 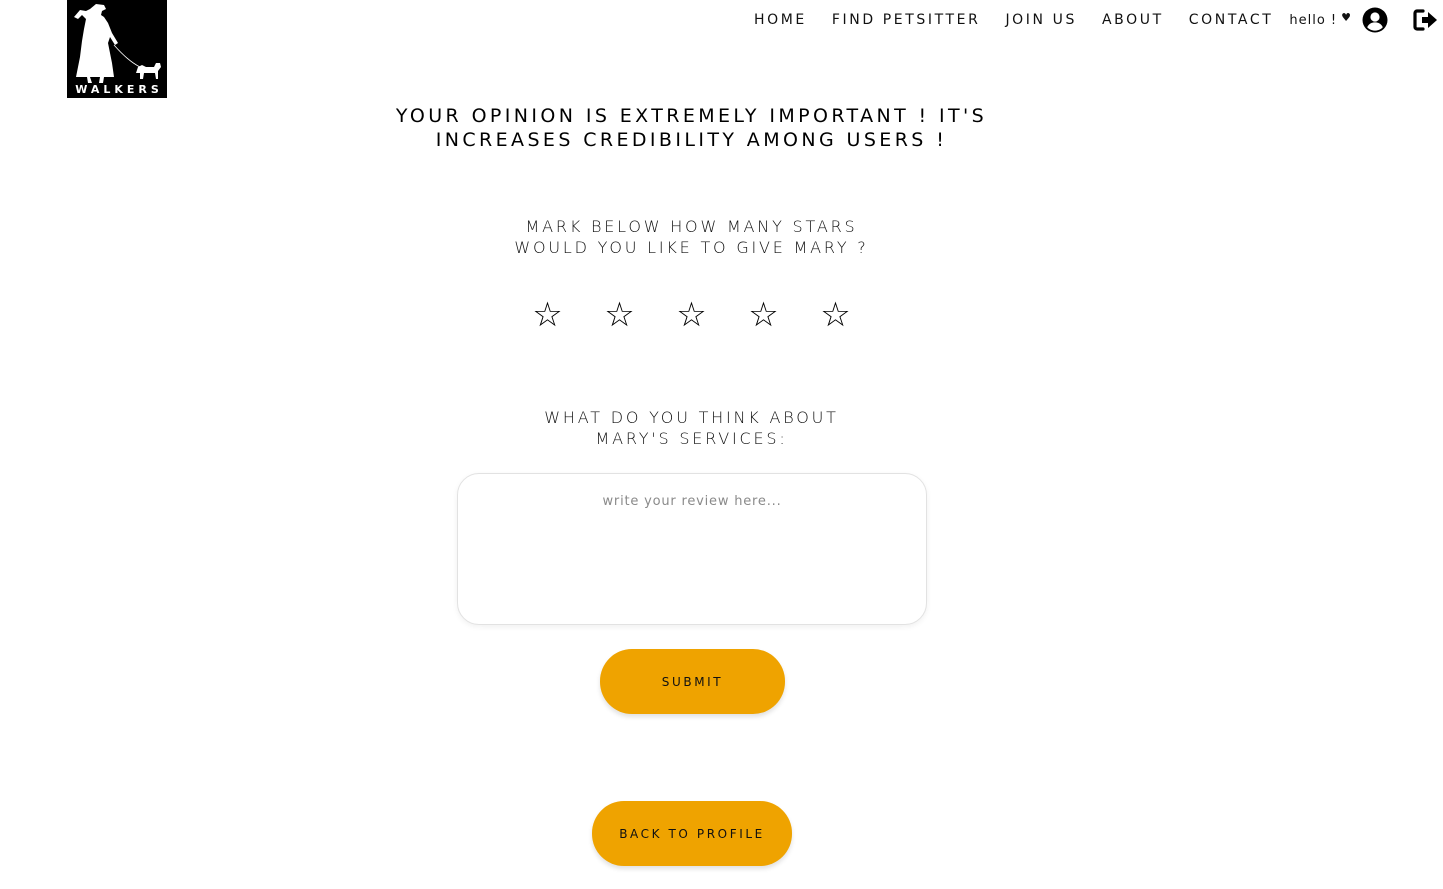 What do you see at coordinates (1231, 20) in the screenshot?
I see `nav-contact: CONTACT` at bounding box center [1231, 20].